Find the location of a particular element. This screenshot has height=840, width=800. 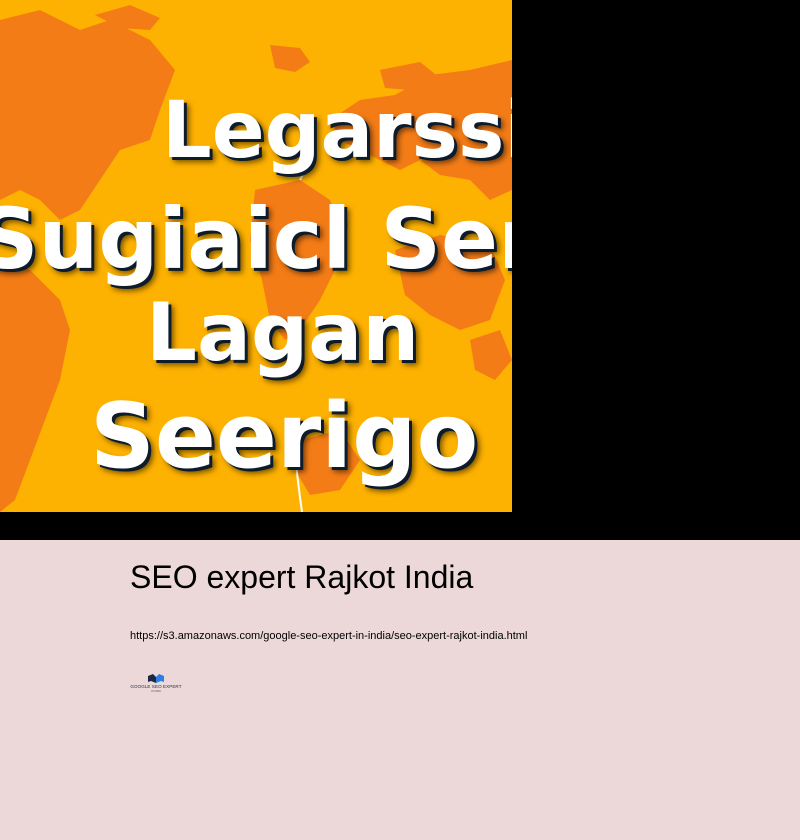

page-title: SEO expert Rajkot India is located at coordinates (302, 577).